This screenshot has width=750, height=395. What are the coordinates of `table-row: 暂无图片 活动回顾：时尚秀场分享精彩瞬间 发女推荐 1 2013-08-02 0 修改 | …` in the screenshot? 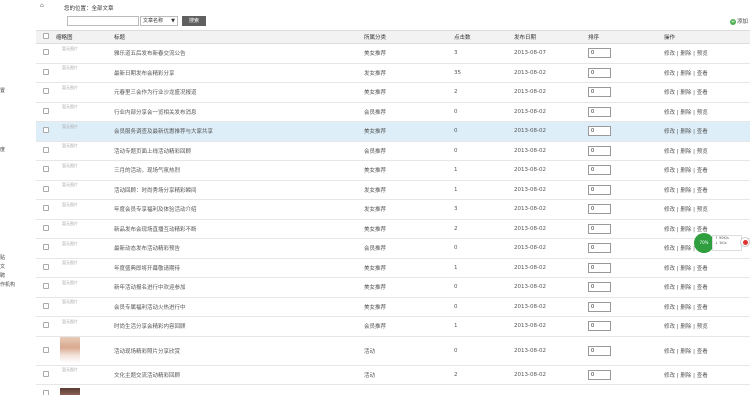 It's located at (393, 190).